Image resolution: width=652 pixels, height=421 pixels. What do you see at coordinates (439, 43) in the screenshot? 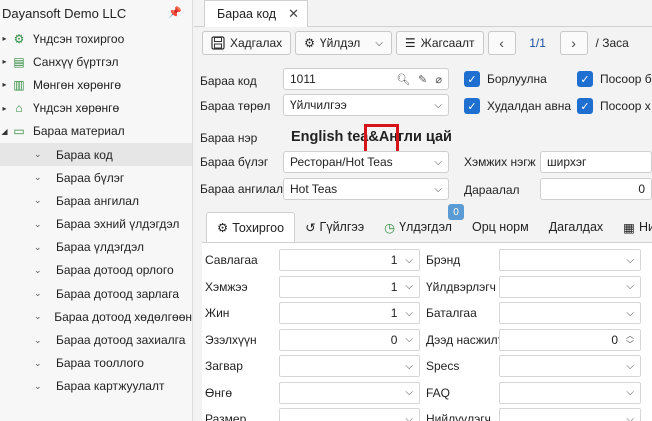
I see `list-button: ☰ Жагсаалт` at bounding box center [439, 43].